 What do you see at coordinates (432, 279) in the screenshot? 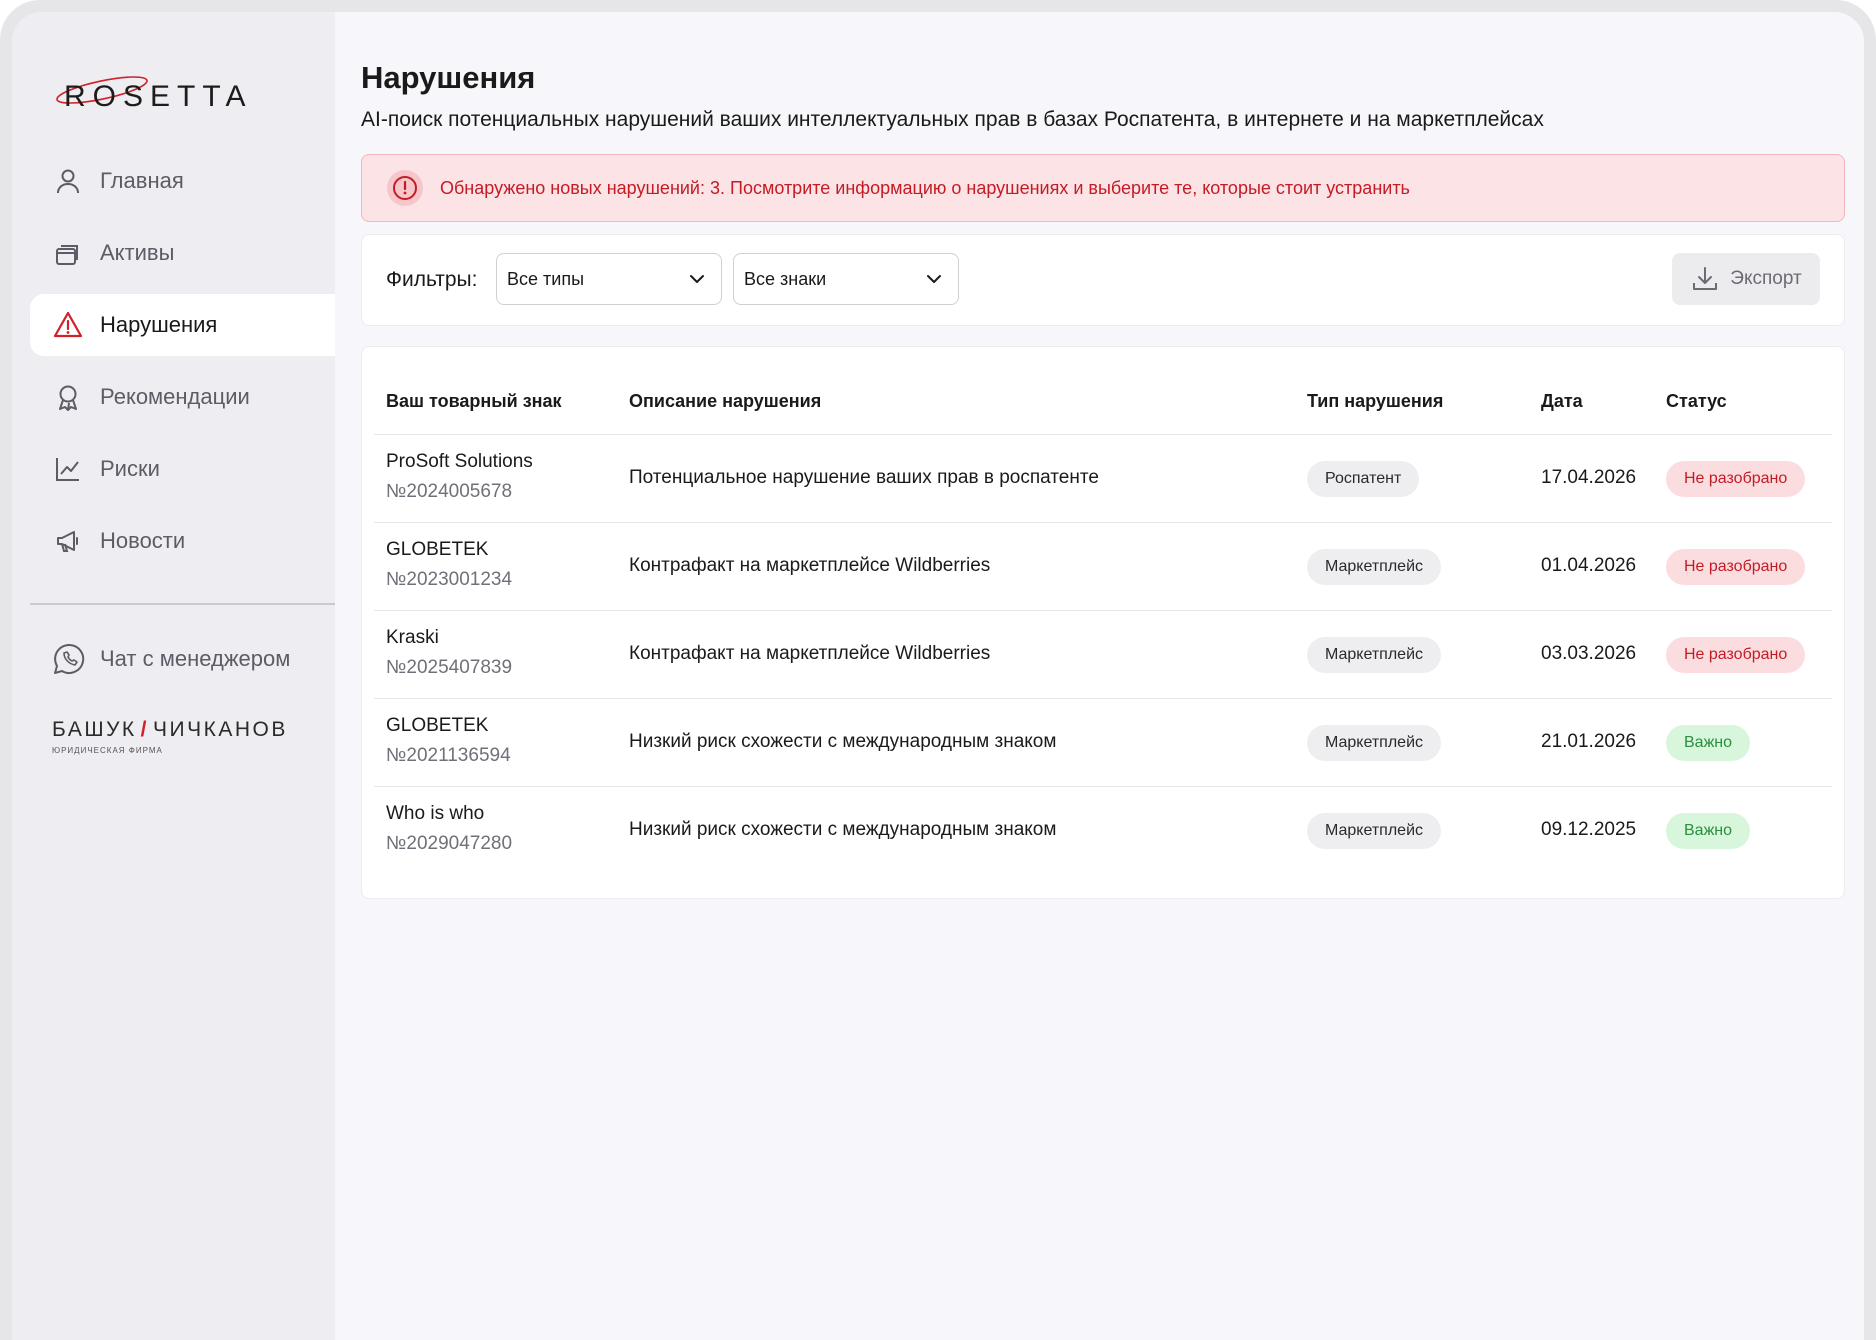
I see `filters-label: Фильтры:` at bounding box center [432, 279].